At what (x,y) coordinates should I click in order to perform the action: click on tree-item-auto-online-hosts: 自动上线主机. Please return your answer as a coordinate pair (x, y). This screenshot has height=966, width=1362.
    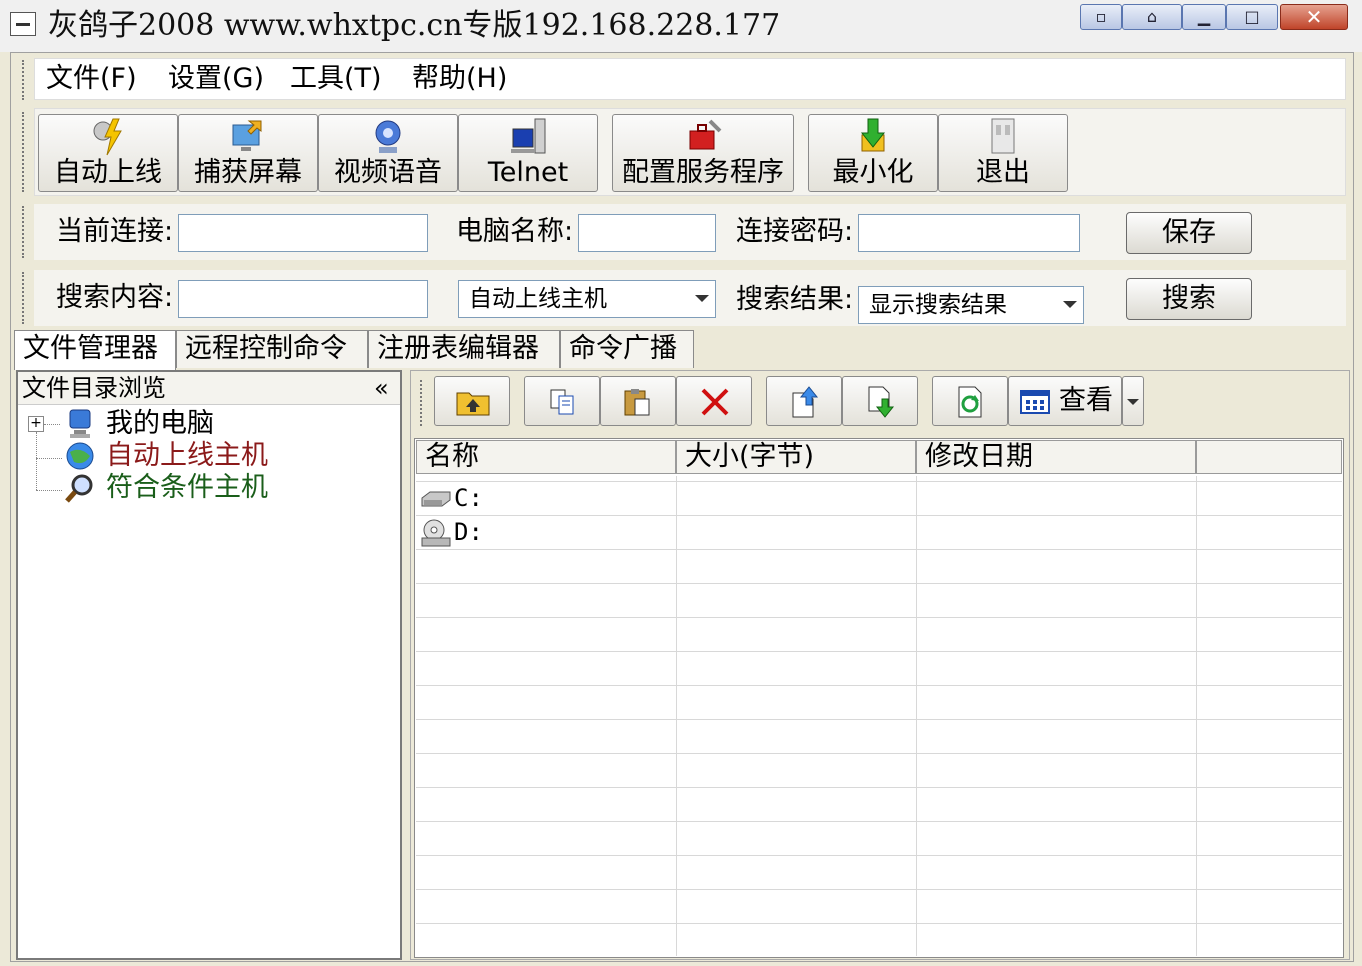
    Looking at the image, I should click on (187, 456).